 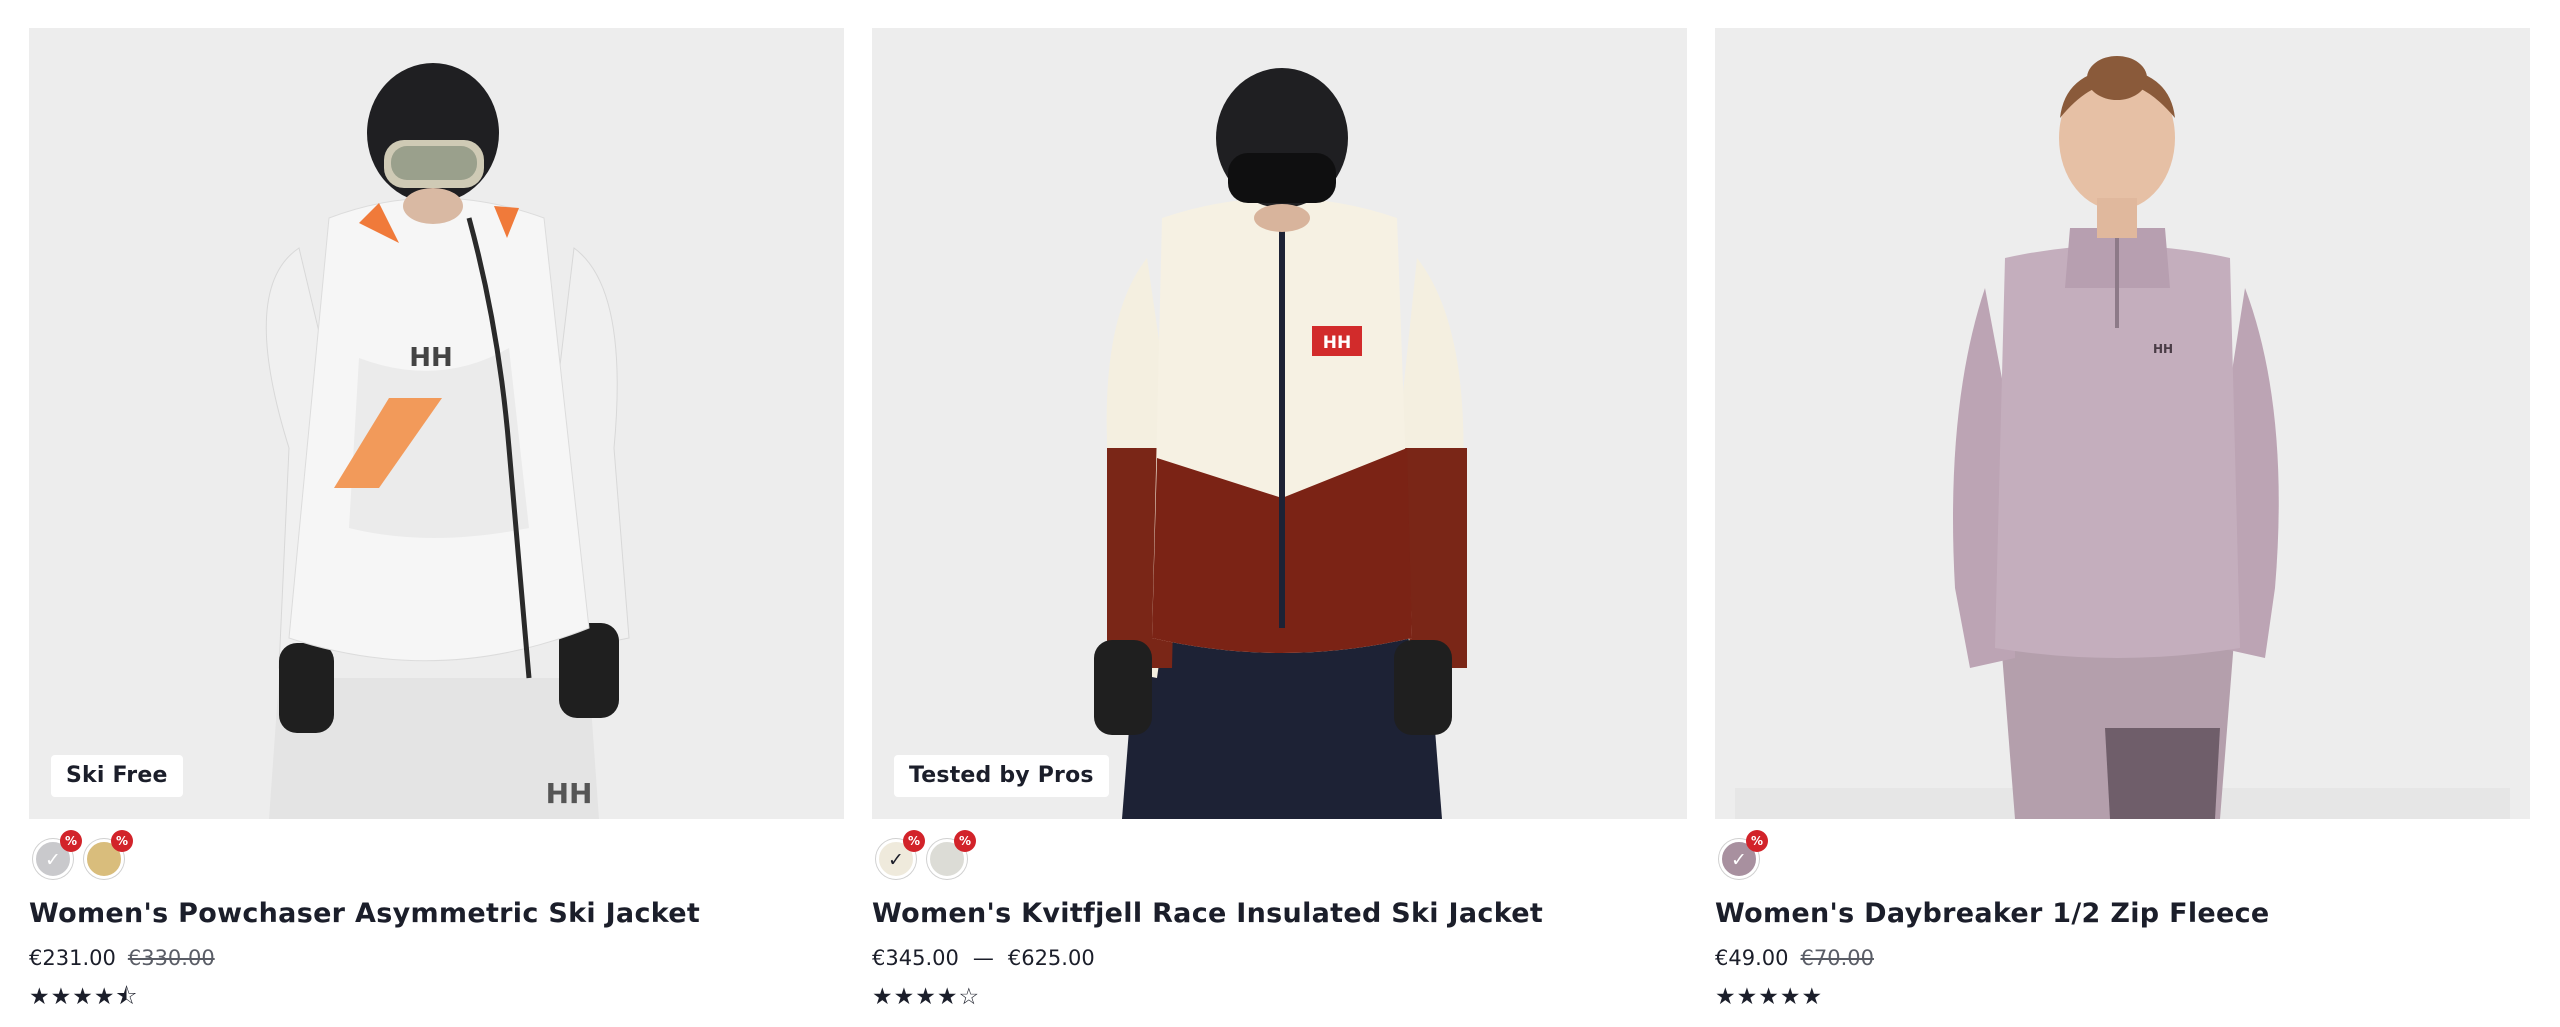 I want to click on product-title: Women's Powchaser Asymmetric Ski Jacket, so click(x=436, y=914).